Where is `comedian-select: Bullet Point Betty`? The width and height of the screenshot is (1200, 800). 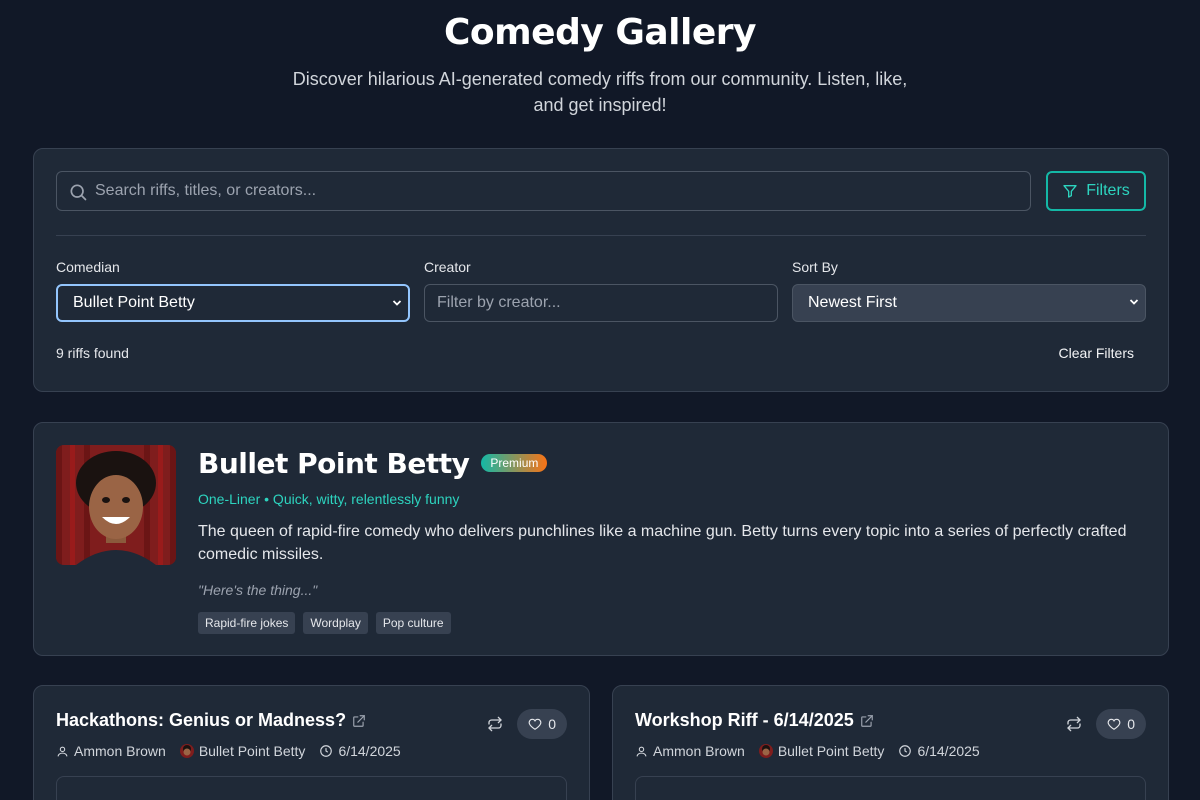 comedian-select: Bullet Point Betty is located at coordinates (233, 303).